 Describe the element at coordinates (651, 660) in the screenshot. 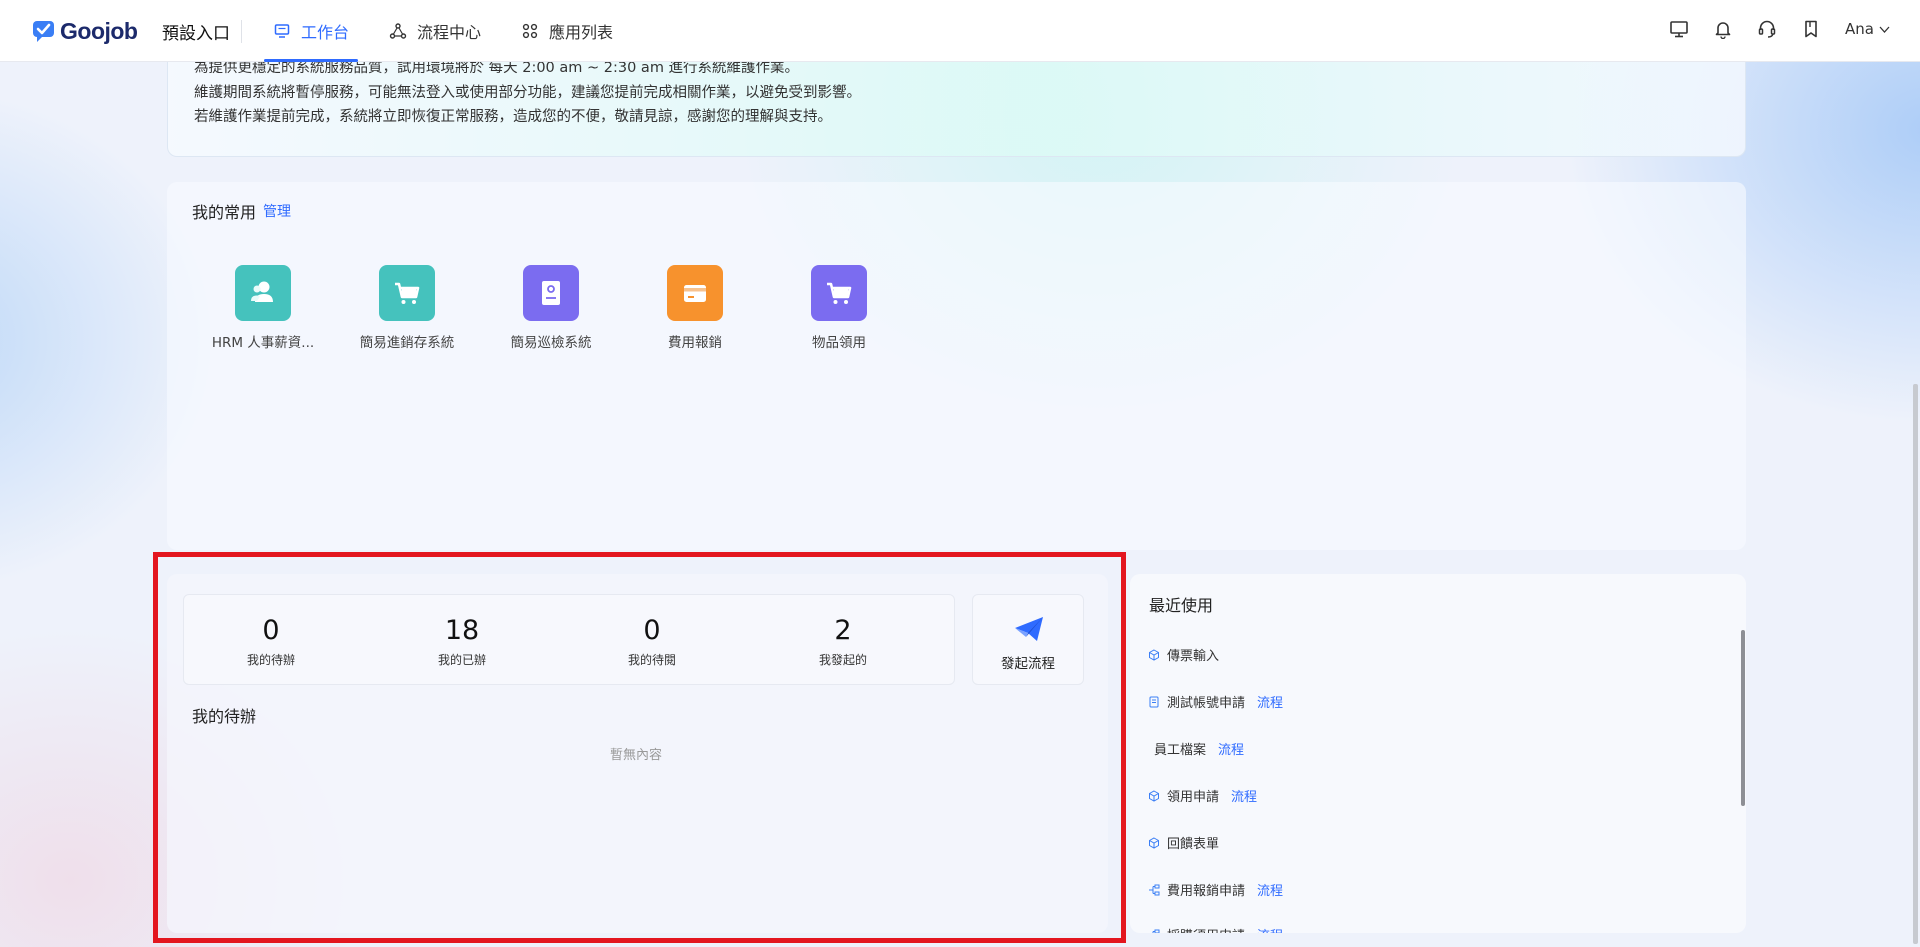

I see `stat-label: 我的待閱` at that location.